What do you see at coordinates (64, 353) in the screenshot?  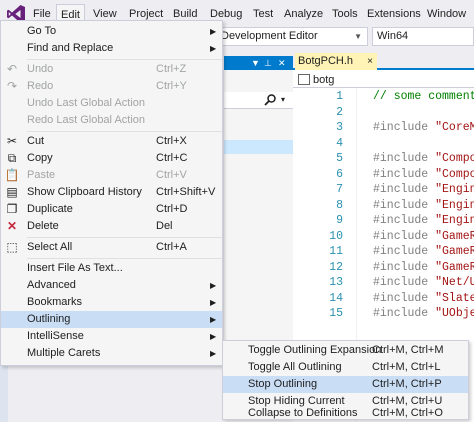 I see `menu-item-label: Multiple Carets` at bounding box center [64, 353].